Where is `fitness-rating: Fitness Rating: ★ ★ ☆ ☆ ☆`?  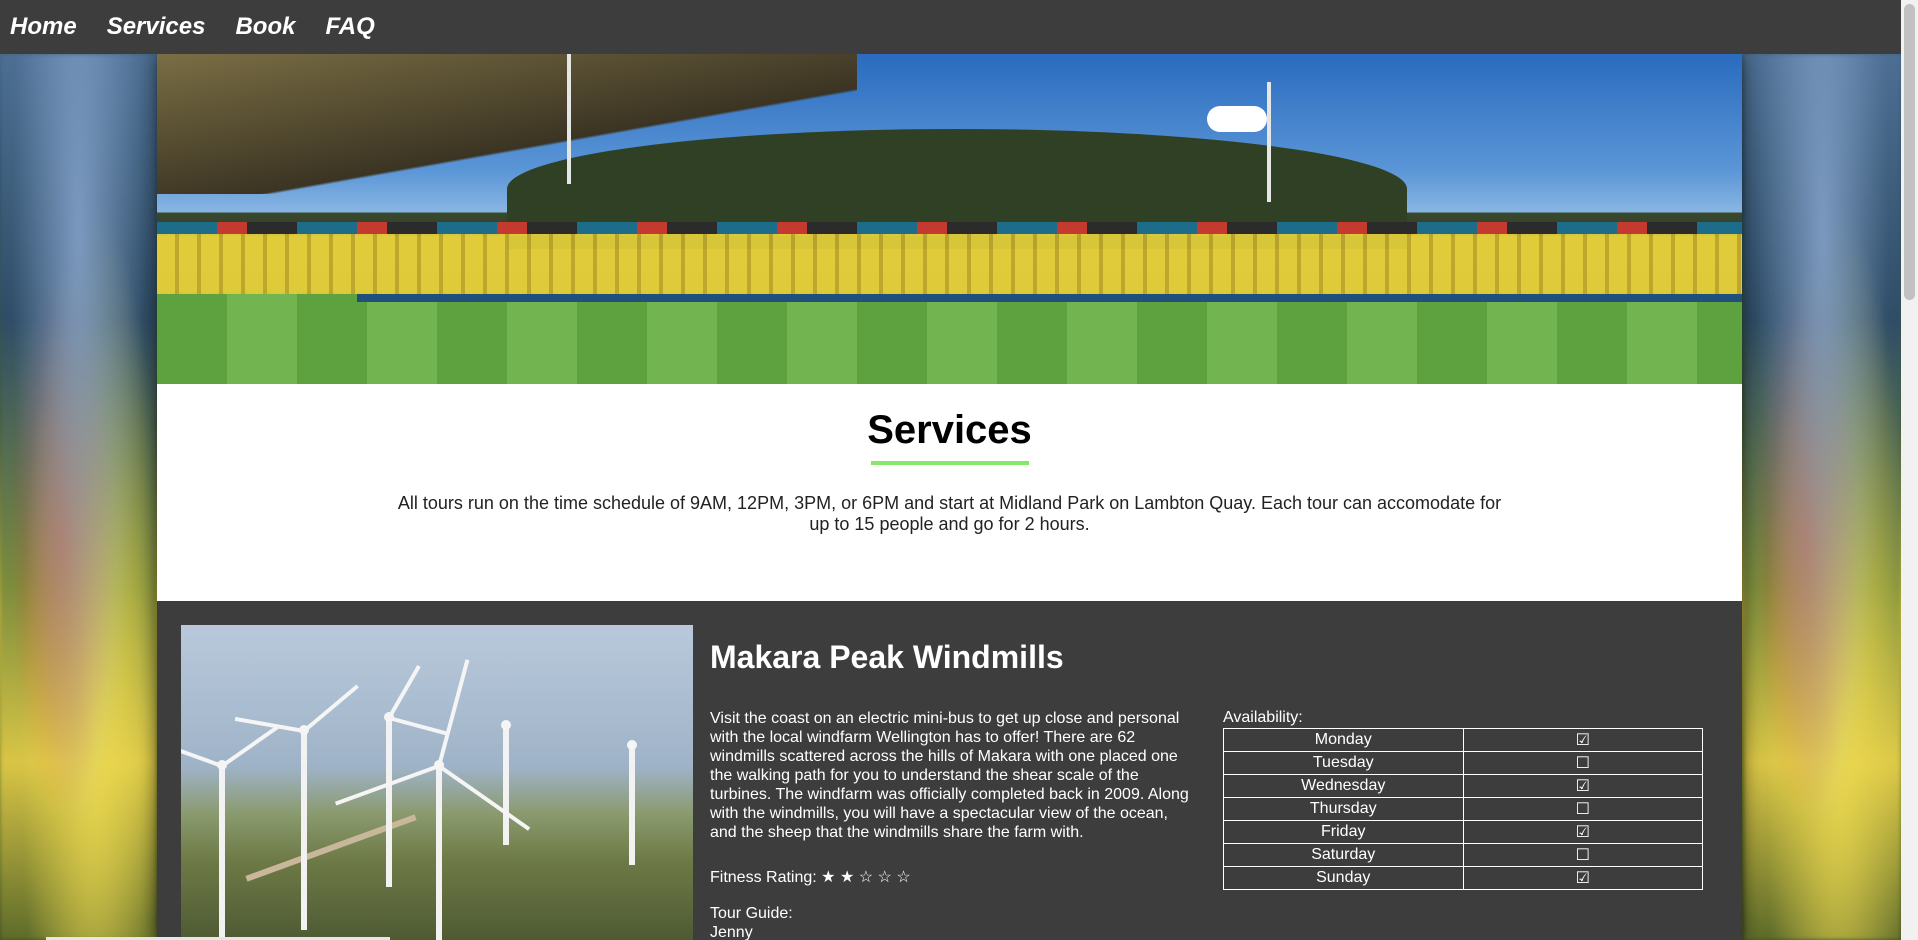 fitness-rating: Fitness Rating: ★ ★ ☆ ☆ ☆ is located at coordinates (810, 877).